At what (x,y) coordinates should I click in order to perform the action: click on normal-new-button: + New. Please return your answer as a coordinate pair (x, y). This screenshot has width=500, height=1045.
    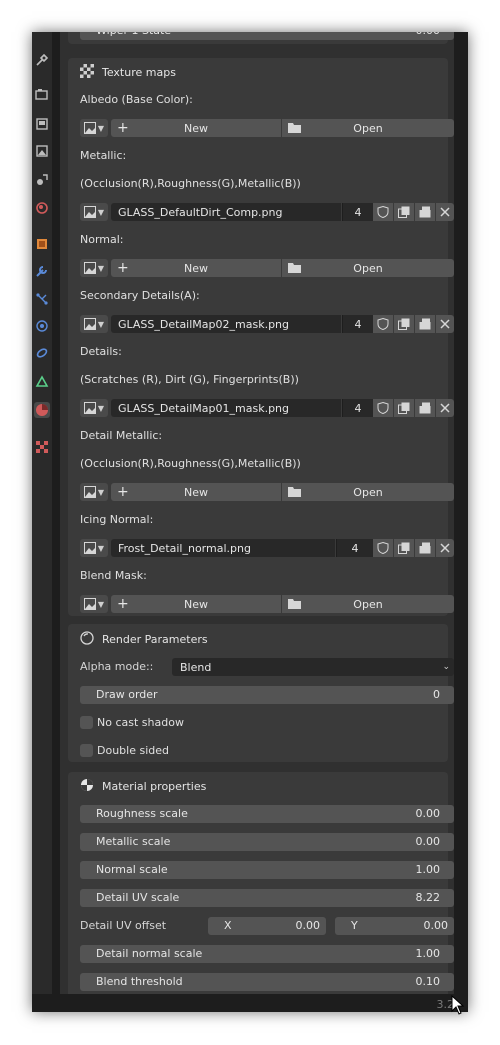
    Looking at the image, I should click on (196, 268).